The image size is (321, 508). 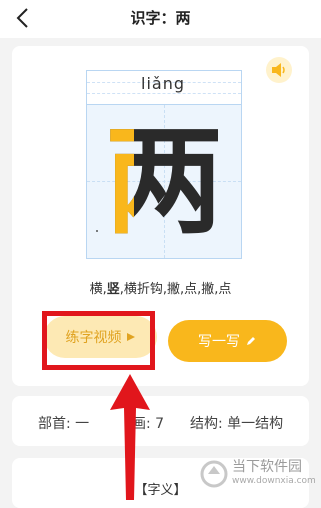 I want to click on watermark-url: www.downxia.com, so click(x=274, y=481).